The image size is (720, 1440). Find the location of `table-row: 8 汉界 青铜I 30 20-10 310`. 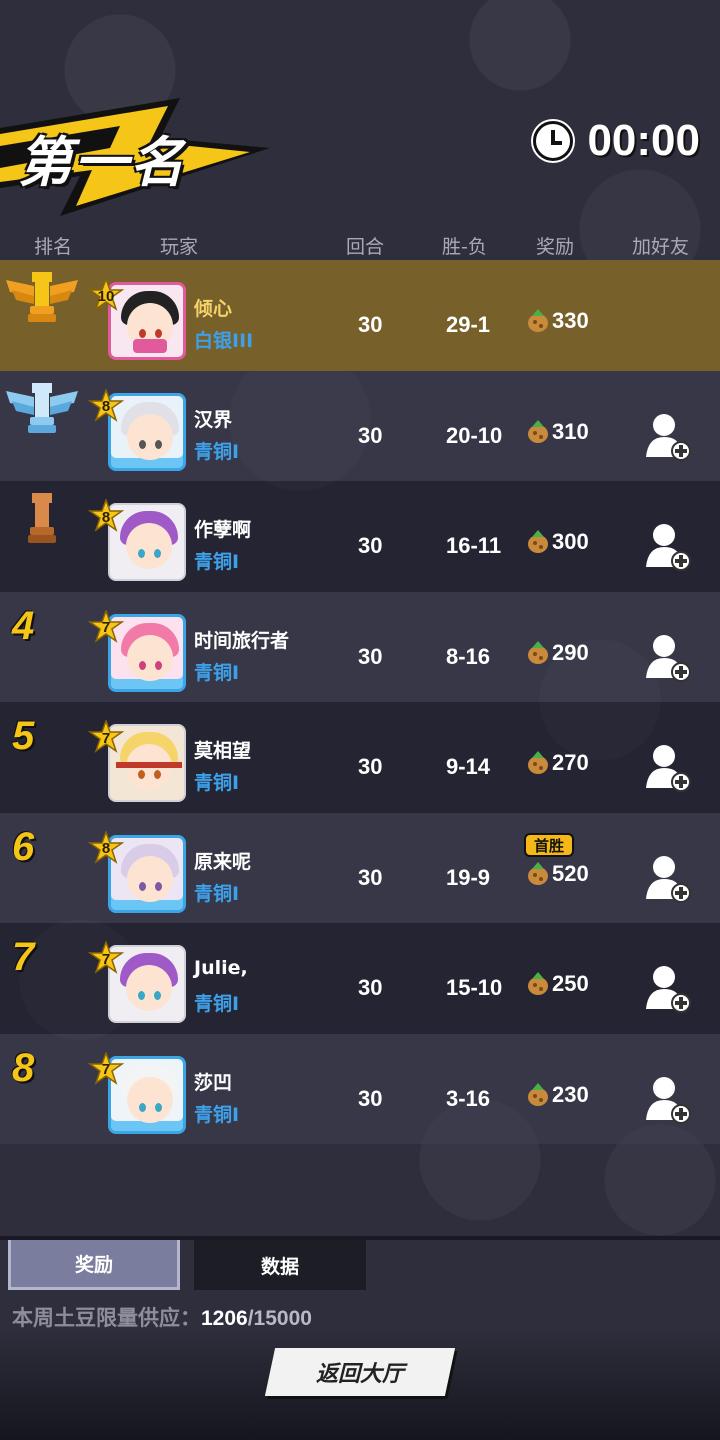

table-row: 8 汉界 青铜I 30 20-10 310 is located at coordinates (360, 425).